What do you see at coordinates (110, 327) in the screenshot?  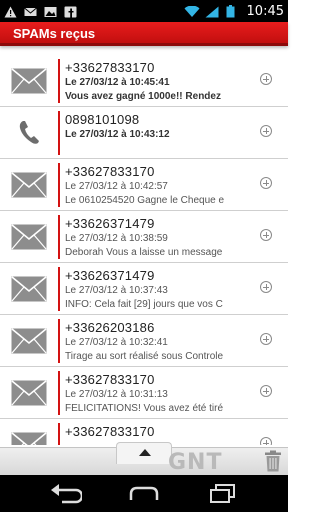 I see `sender-number: +33626203186` at bounding box center [110, 327].